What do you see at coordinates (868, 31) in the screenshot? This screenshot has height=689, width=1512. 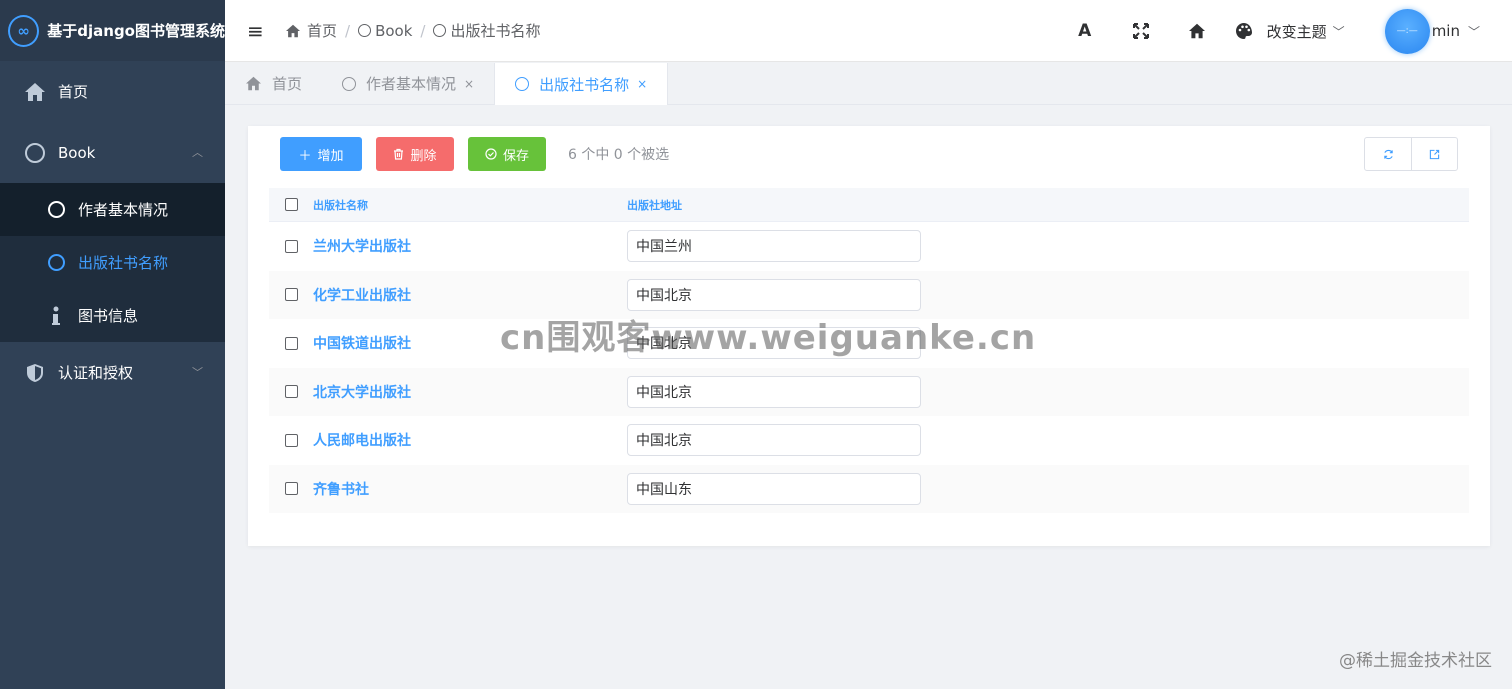 I see `top-header: ≡ 首页 / Book / 出版社书名称 A 改变主题 ﹀ —:— min ﹀` at bounding box center [868, 31].